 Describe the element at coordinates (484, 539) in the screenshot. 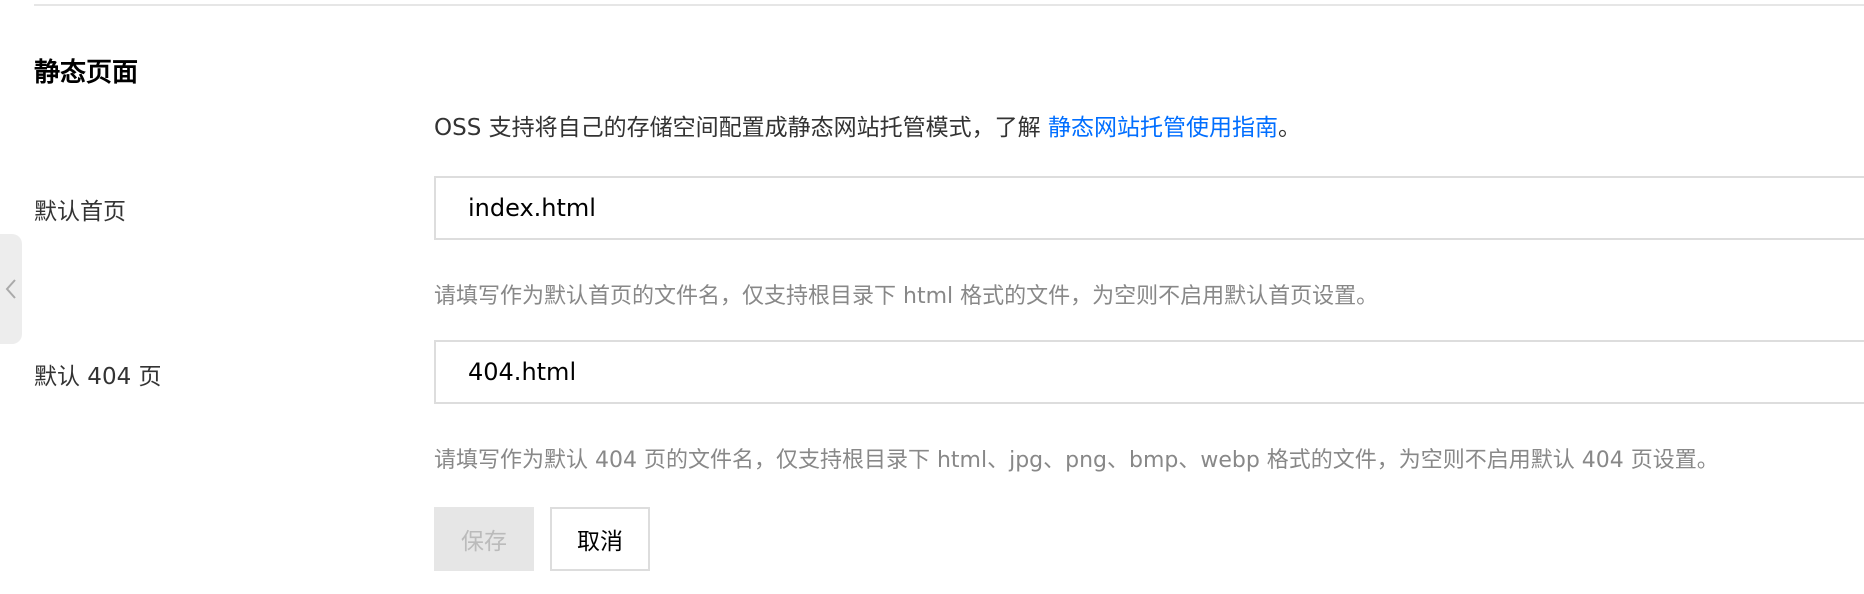

I see `save-button: 保存` at that location.